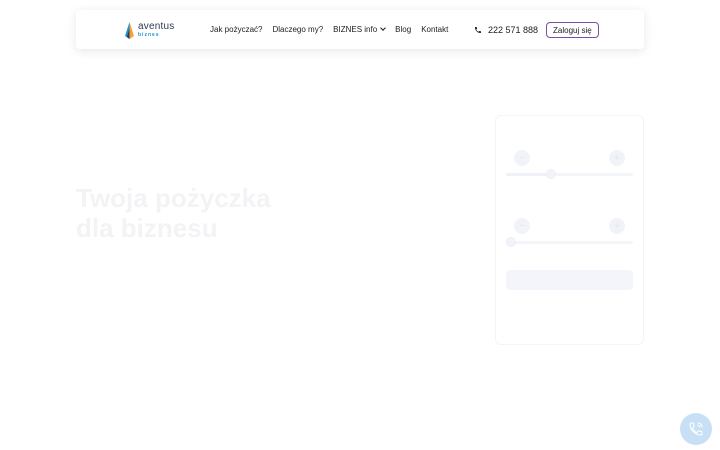  I want to click on period-decrease-button: −, so click(522, 226).